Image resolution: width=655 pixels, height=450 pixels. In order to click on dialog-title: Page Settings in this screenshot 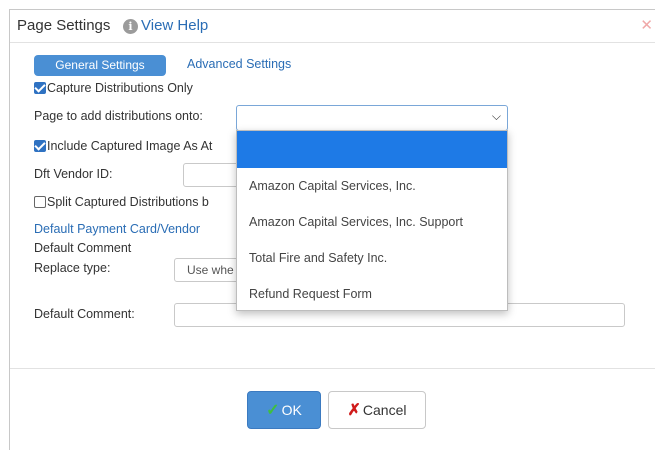, I will do `click(64, 25)`.